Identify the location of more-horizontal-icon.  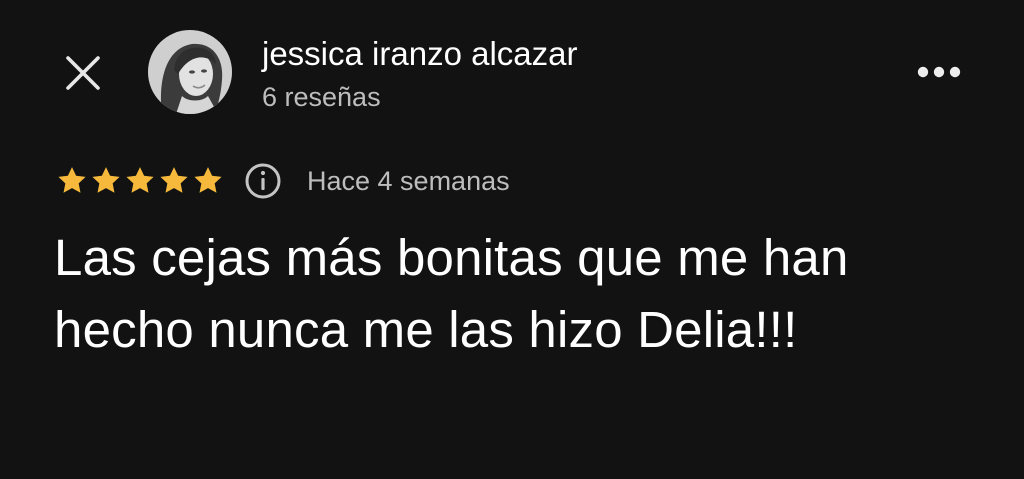
(939, 72).